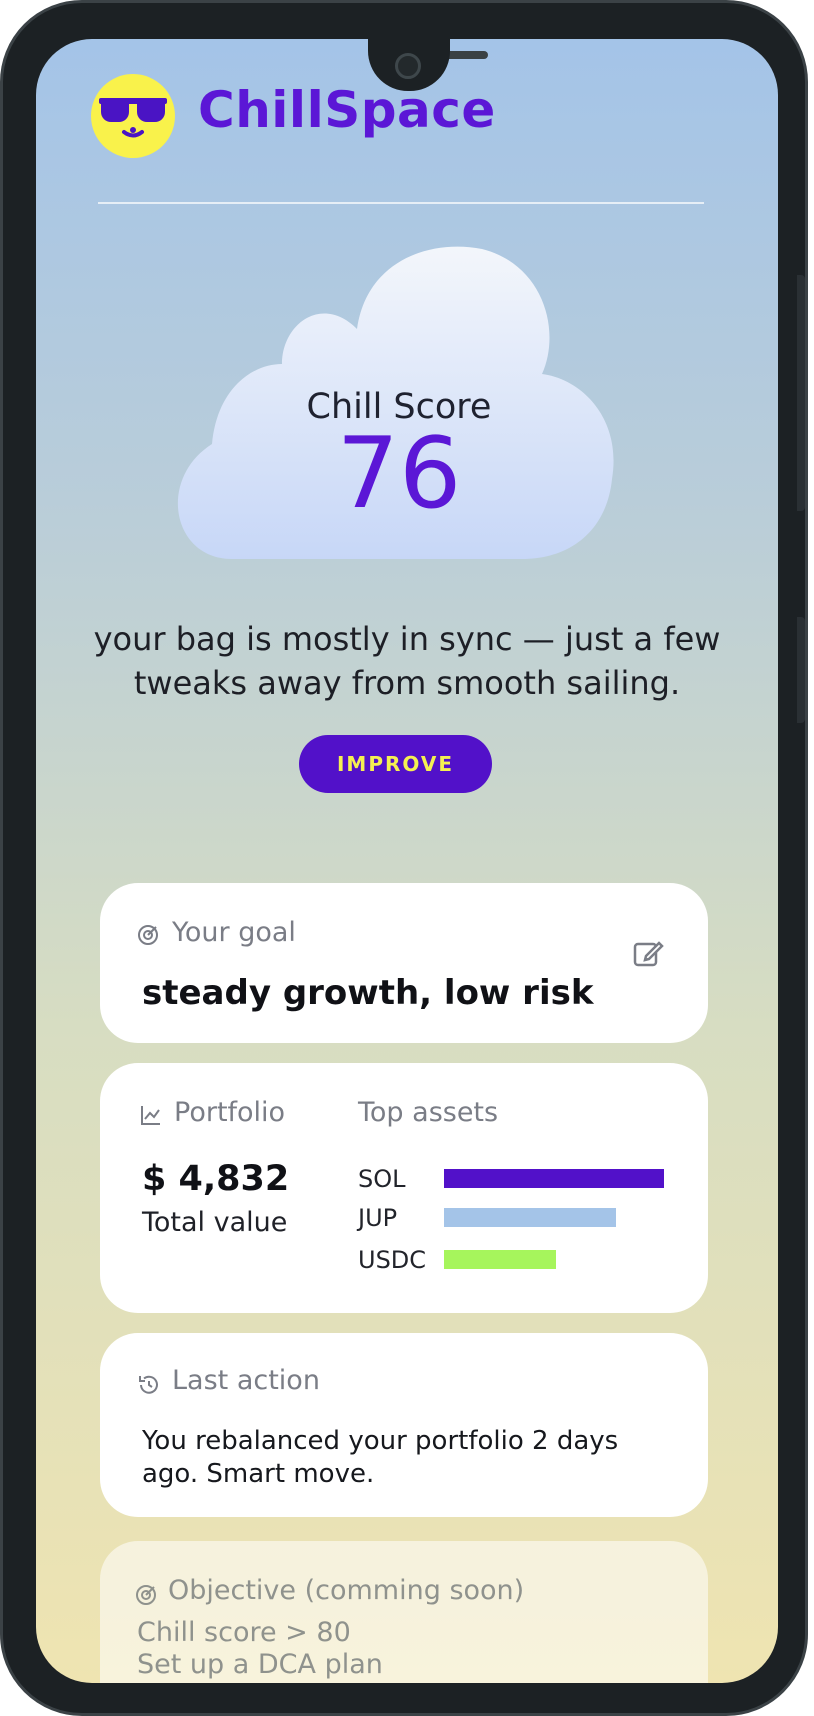  What do you see at coordinates (260, 1664) in the screenshot?
I see `objective-item: Set up a DCA plan` at bounding box center [260, 1664].